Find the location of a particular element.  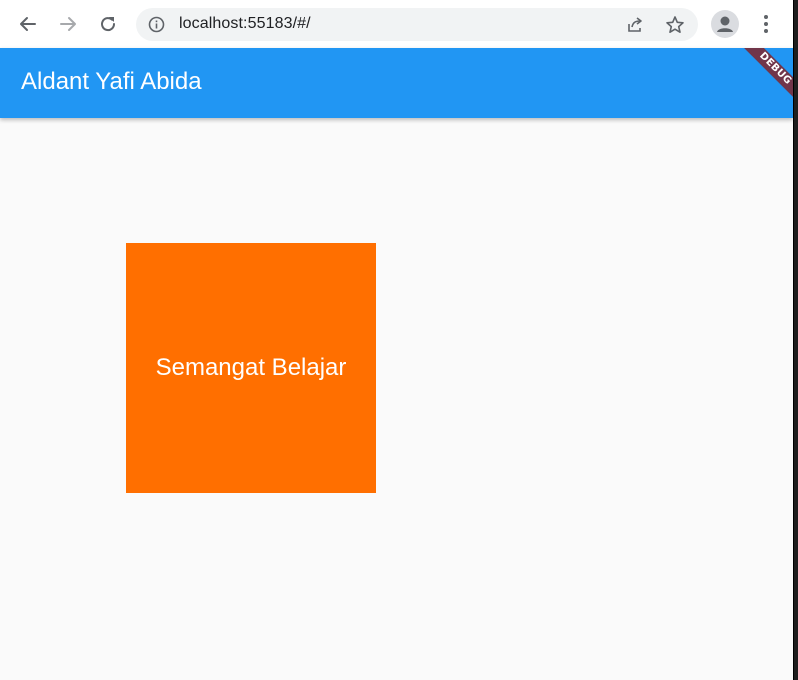

background-editor-edge is located at coordinates (796, 340).